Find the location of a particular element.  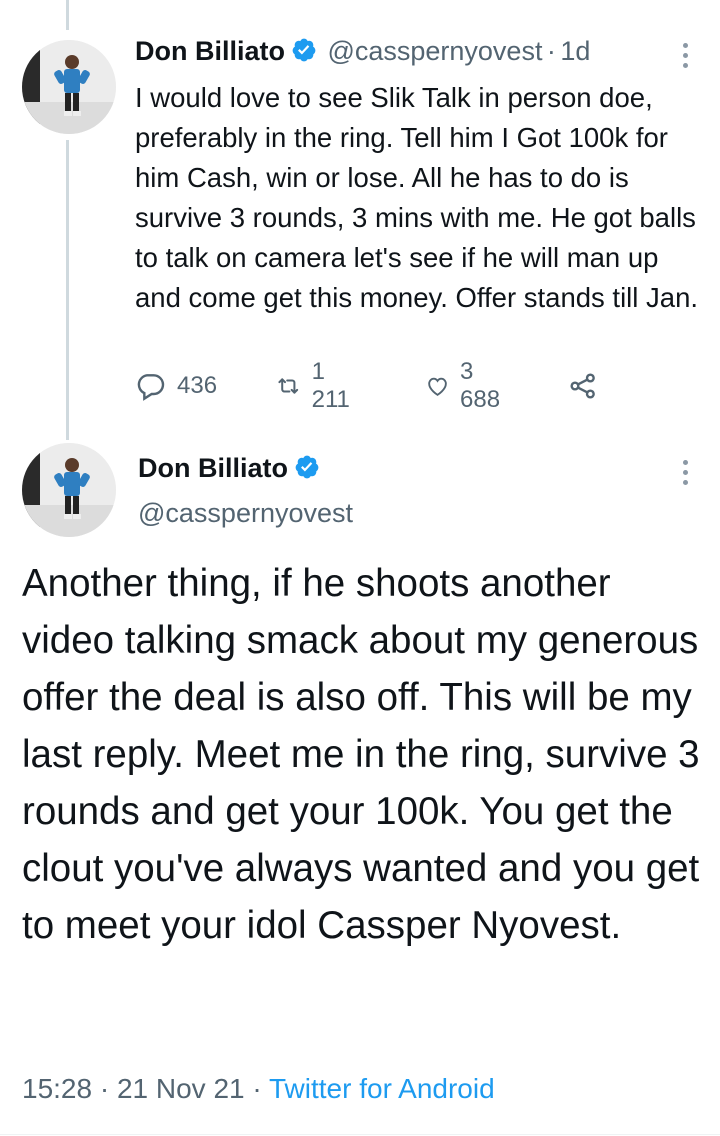

share-button is located at coordinates (583, 386).